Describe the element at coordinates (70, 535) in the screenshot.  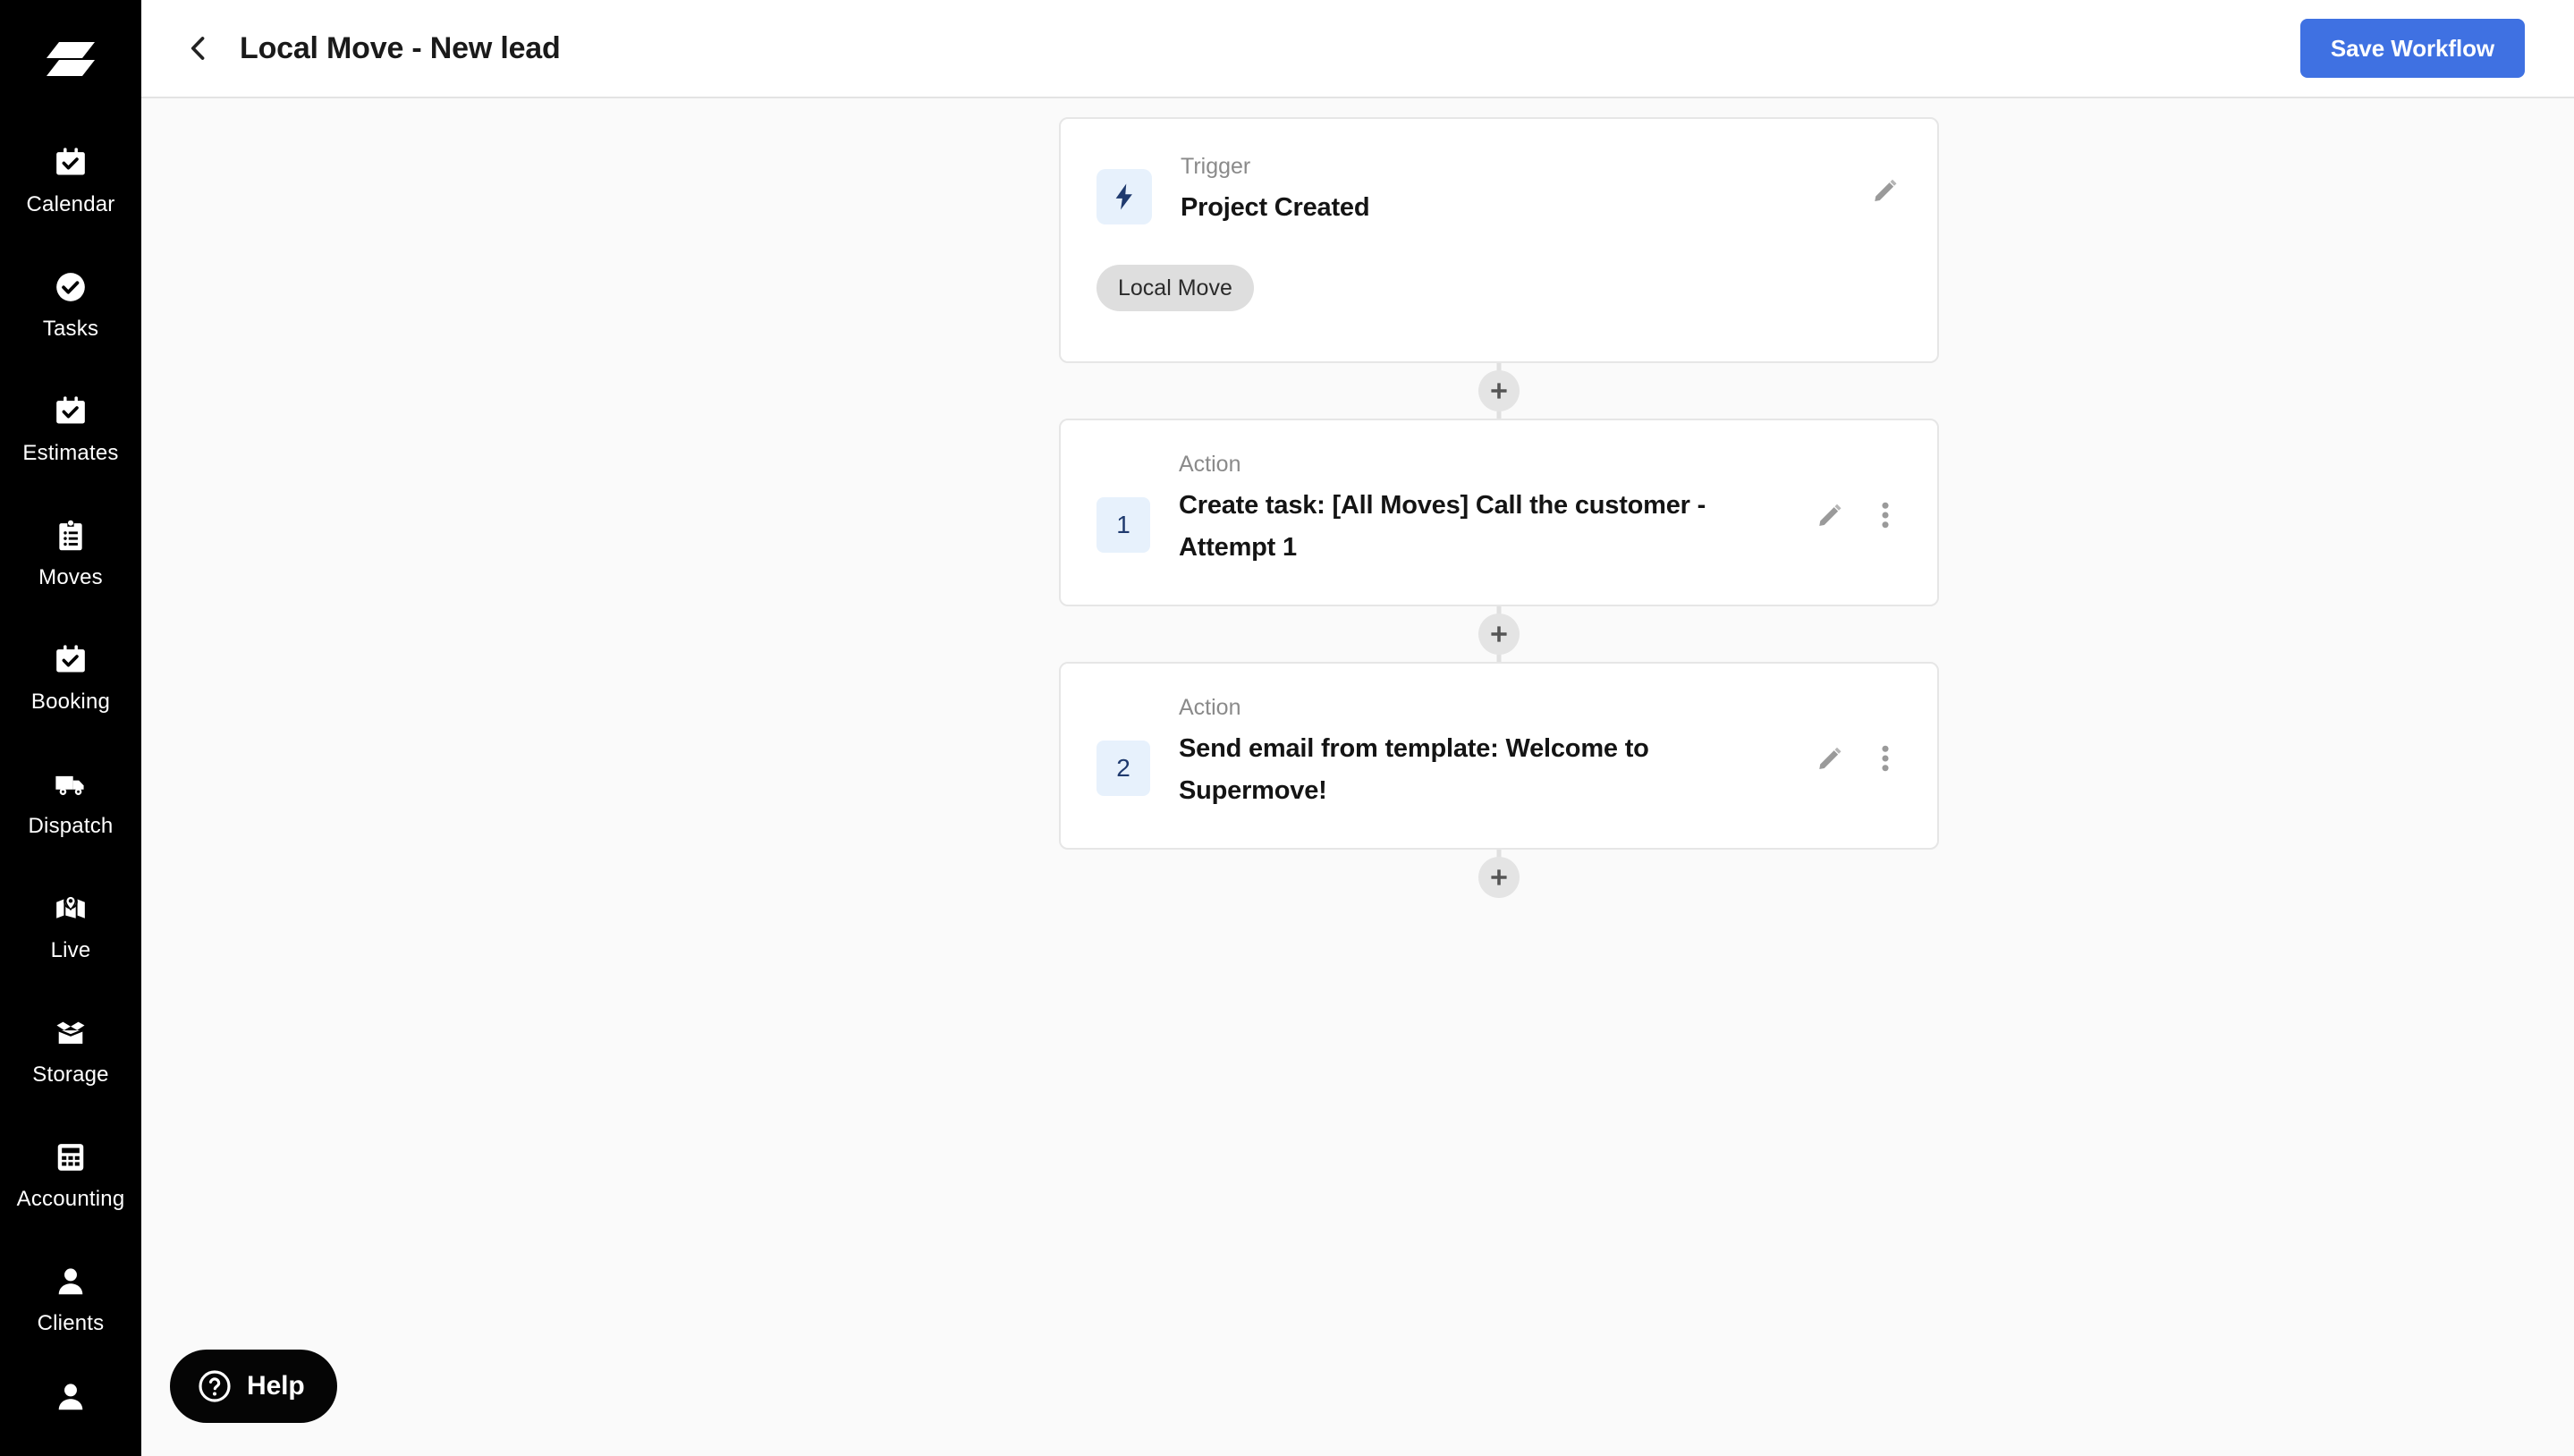
I see `clipboard-list-icon` at that location.